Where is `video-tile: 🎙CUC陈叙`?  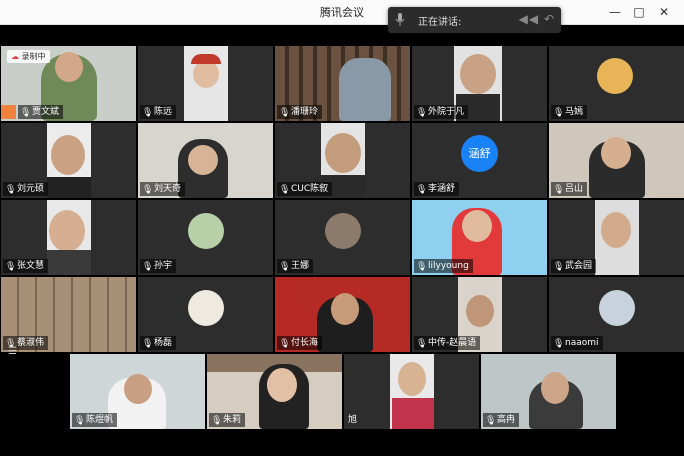
video-tile: 🎙CUC陈叙 is located at coordinates (342, 160).